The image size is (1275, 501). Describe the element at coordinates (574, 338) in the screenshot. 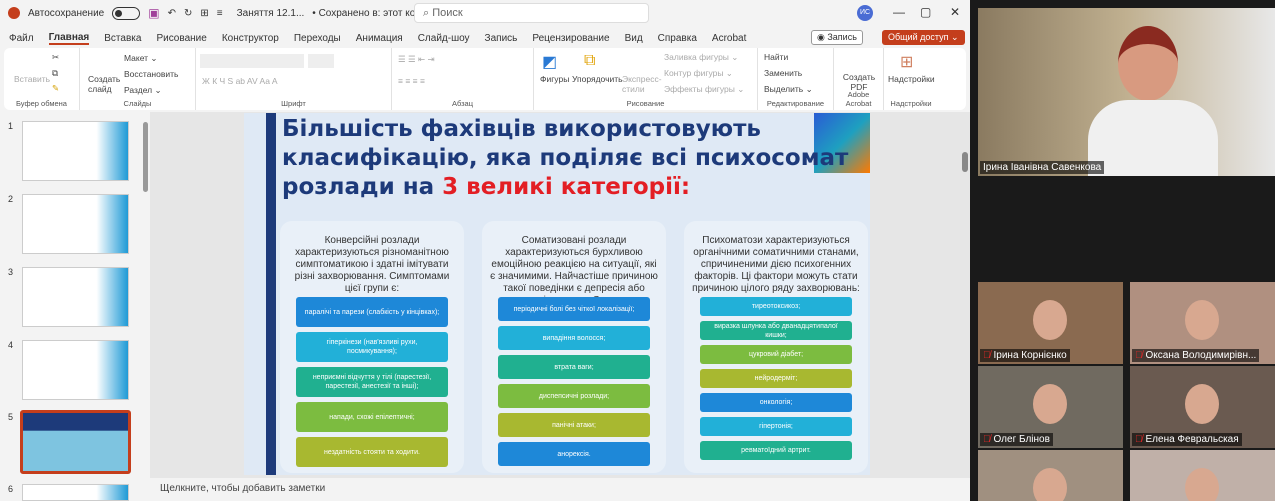

I see `symptom-box: випадіння волосся;` at that location.